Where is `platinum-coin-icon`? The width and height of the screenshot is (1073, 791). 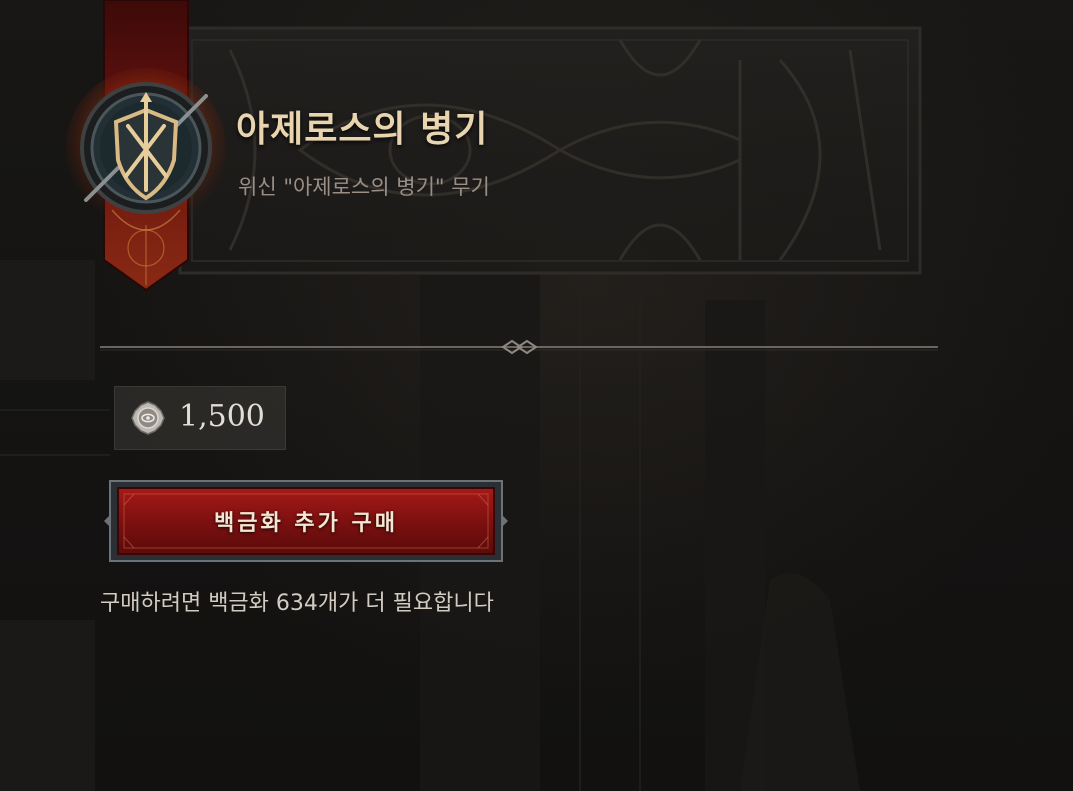 platinum-coin-icon is located at coordinates (148, 418).